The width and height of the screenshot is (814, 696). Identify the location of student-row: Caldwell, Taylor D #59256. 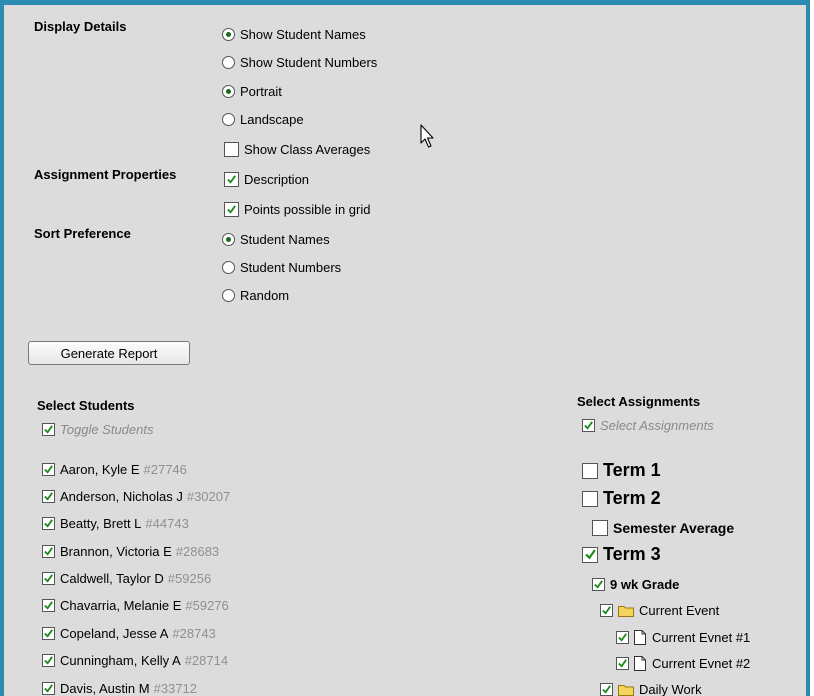
(126, 578).